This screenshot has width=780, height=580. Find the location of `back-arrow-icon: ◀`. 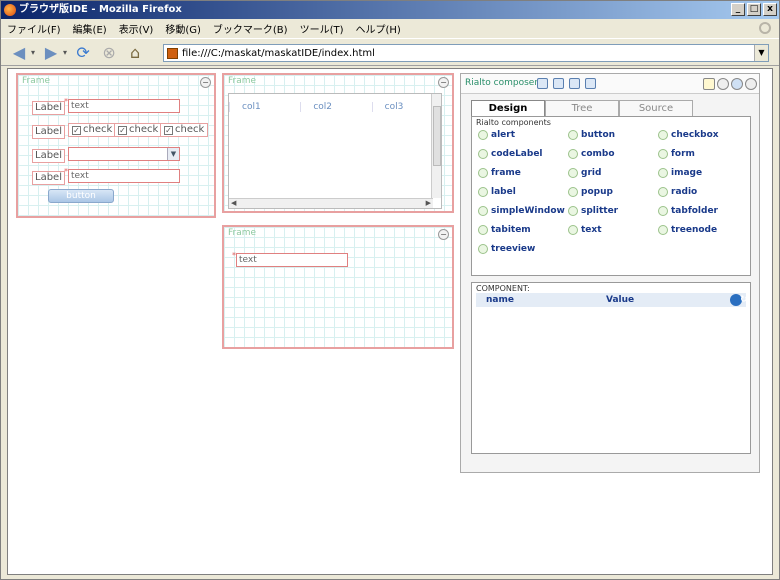

back-arrow-icon: ◀ is located at coordinates (19, 52).